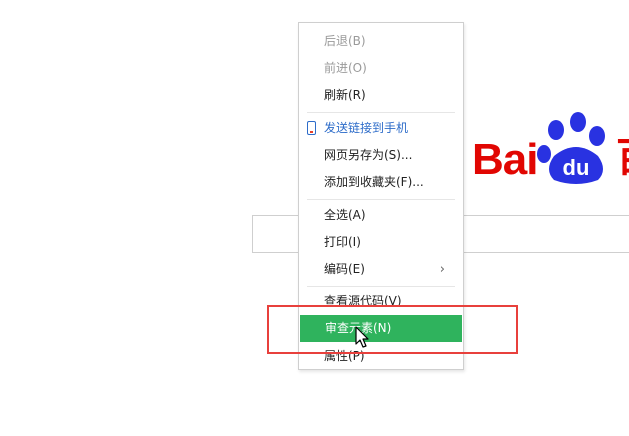 Image resolution: width=629 pixels, height=436 pixels. What do you see at coordinates (576, 167) in the screenshot?
I see `logo-text-du: du` at bounding box center [576, 167].